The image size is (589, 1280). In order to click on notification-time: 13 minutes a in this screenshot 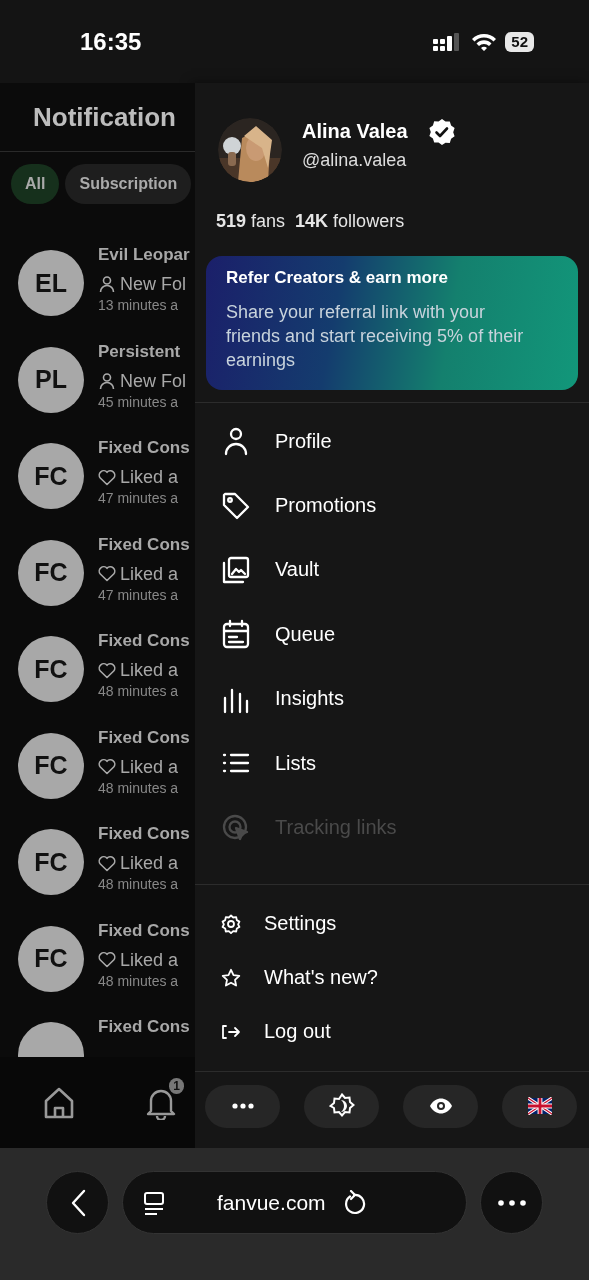, I will do `click(139, 305)`.